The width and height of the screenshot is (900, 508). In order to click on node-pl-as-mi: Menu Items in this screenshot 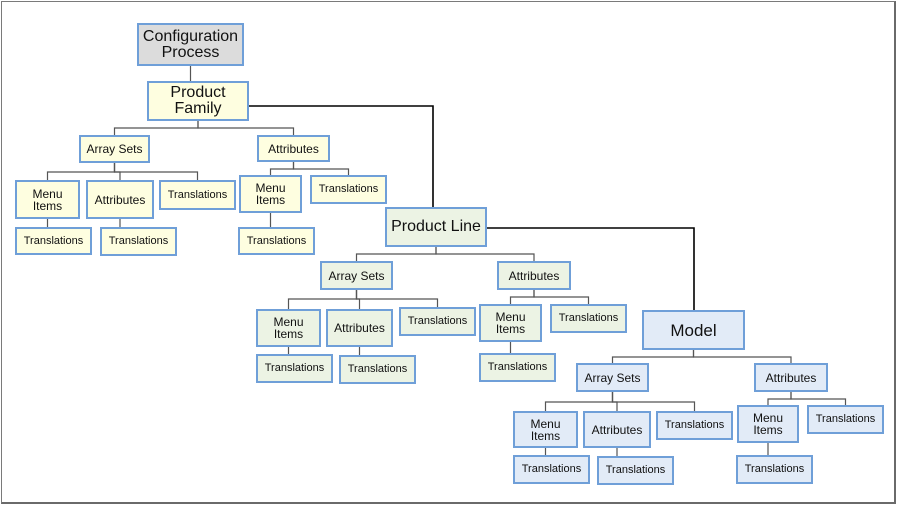, I will do `click(288, 328)`.